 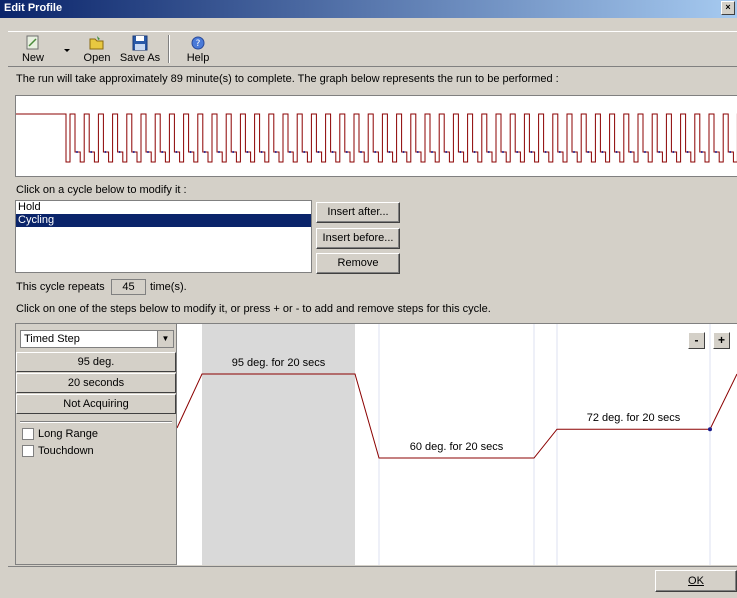 I want to click on new-document-icon, so click(x=32, y=42).